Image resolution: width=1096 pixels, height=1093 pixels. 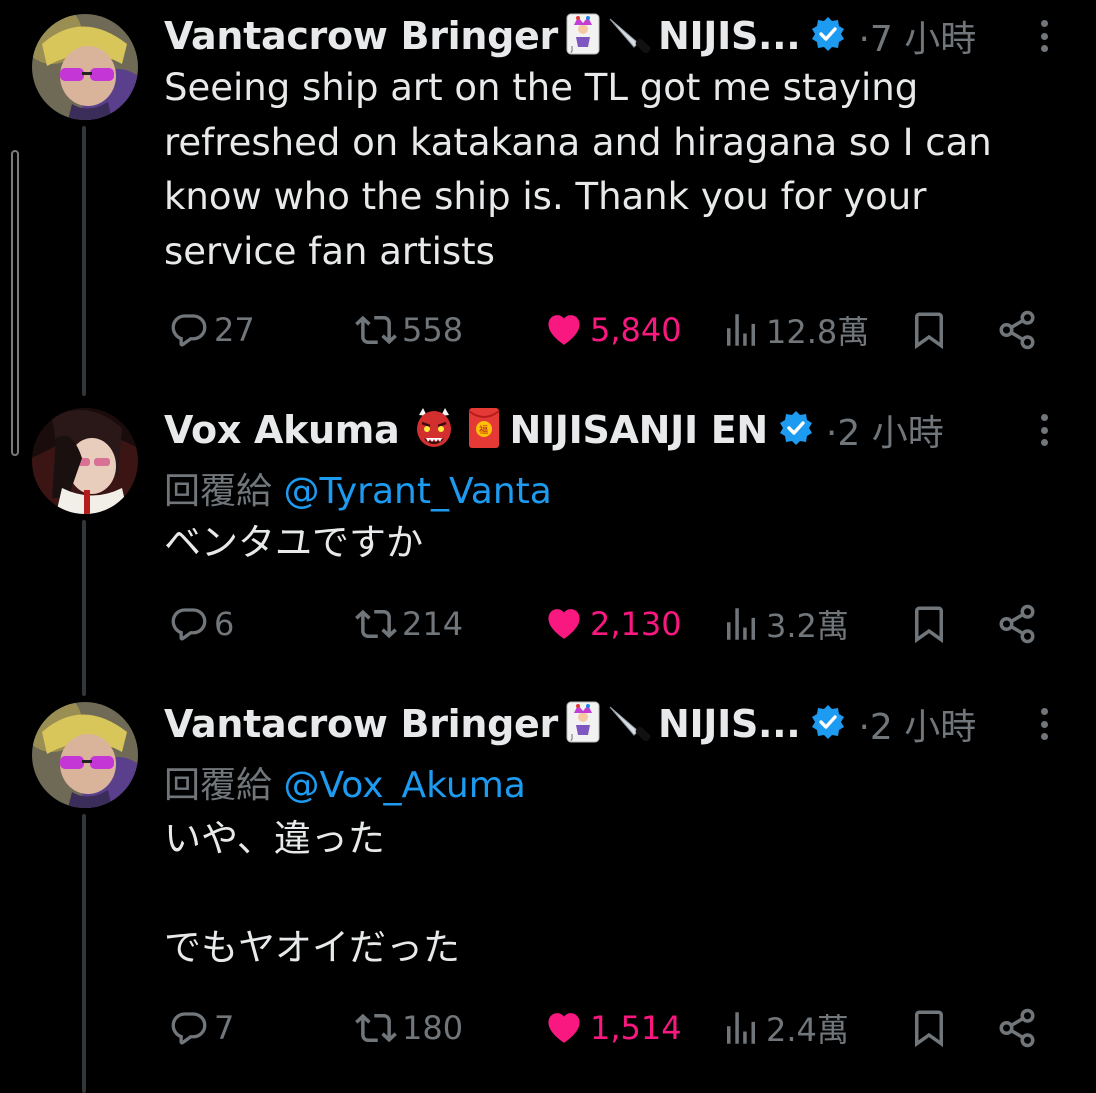 I want to click on reply-count: 27, so click(x=234, y=330).